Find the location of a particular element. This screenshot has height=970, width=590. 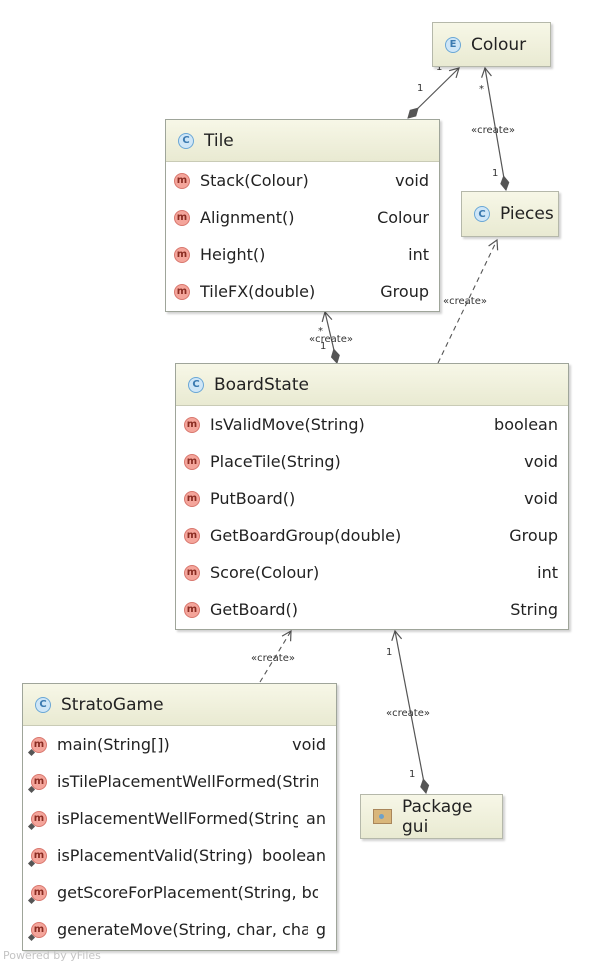

edge-boardstate-tile-mult-from: 1 is located at coordinates (323, 346).